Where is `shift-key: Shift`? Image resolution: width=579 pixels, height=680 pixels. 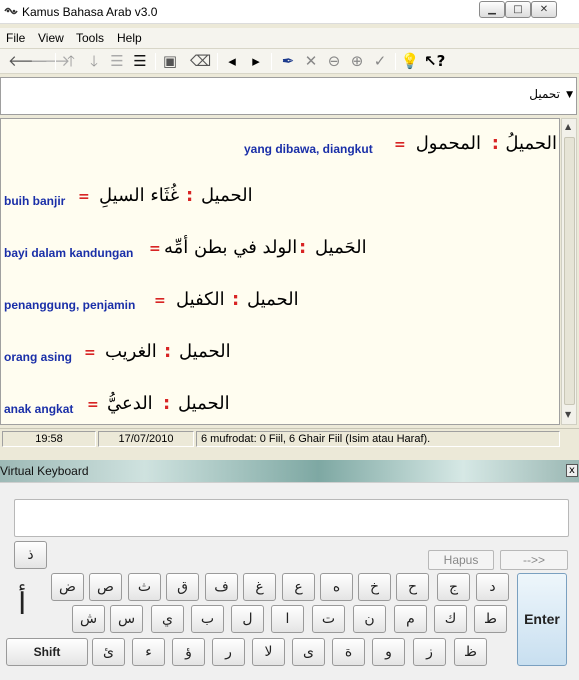 shift-key: Shift is located at coordinates (47, 652).